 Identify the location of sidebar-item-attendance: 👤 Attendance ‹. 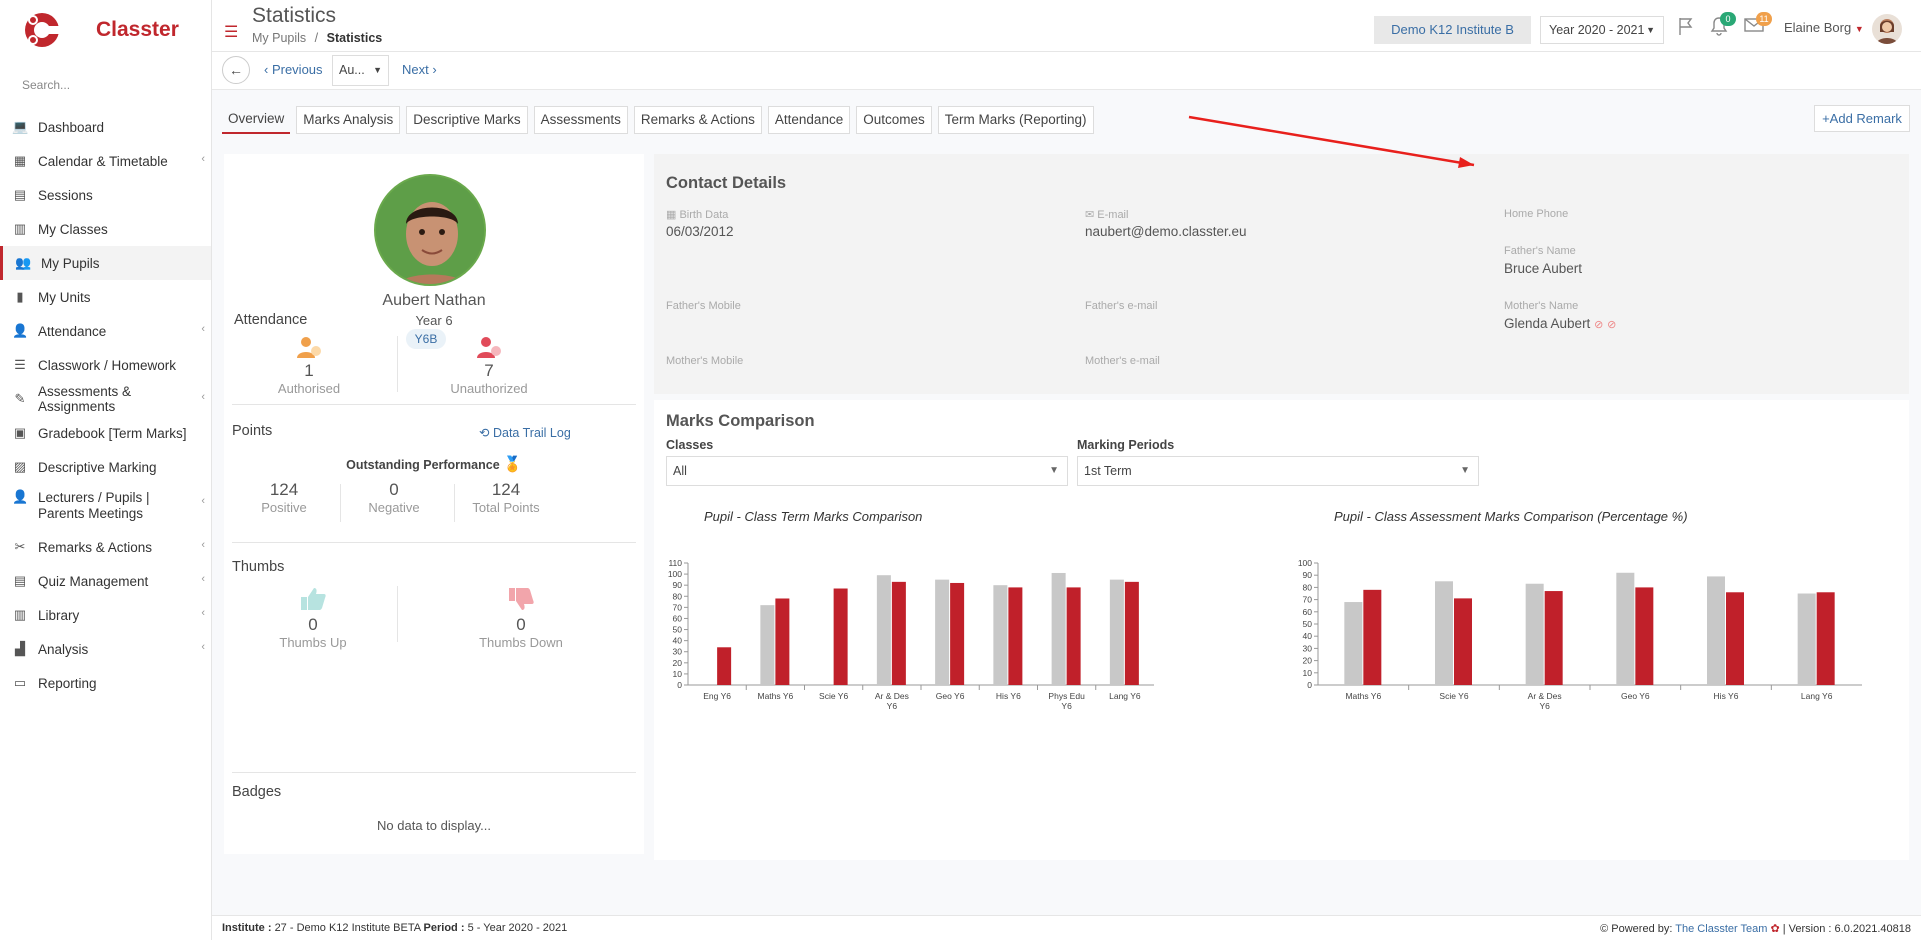
(105, 331).